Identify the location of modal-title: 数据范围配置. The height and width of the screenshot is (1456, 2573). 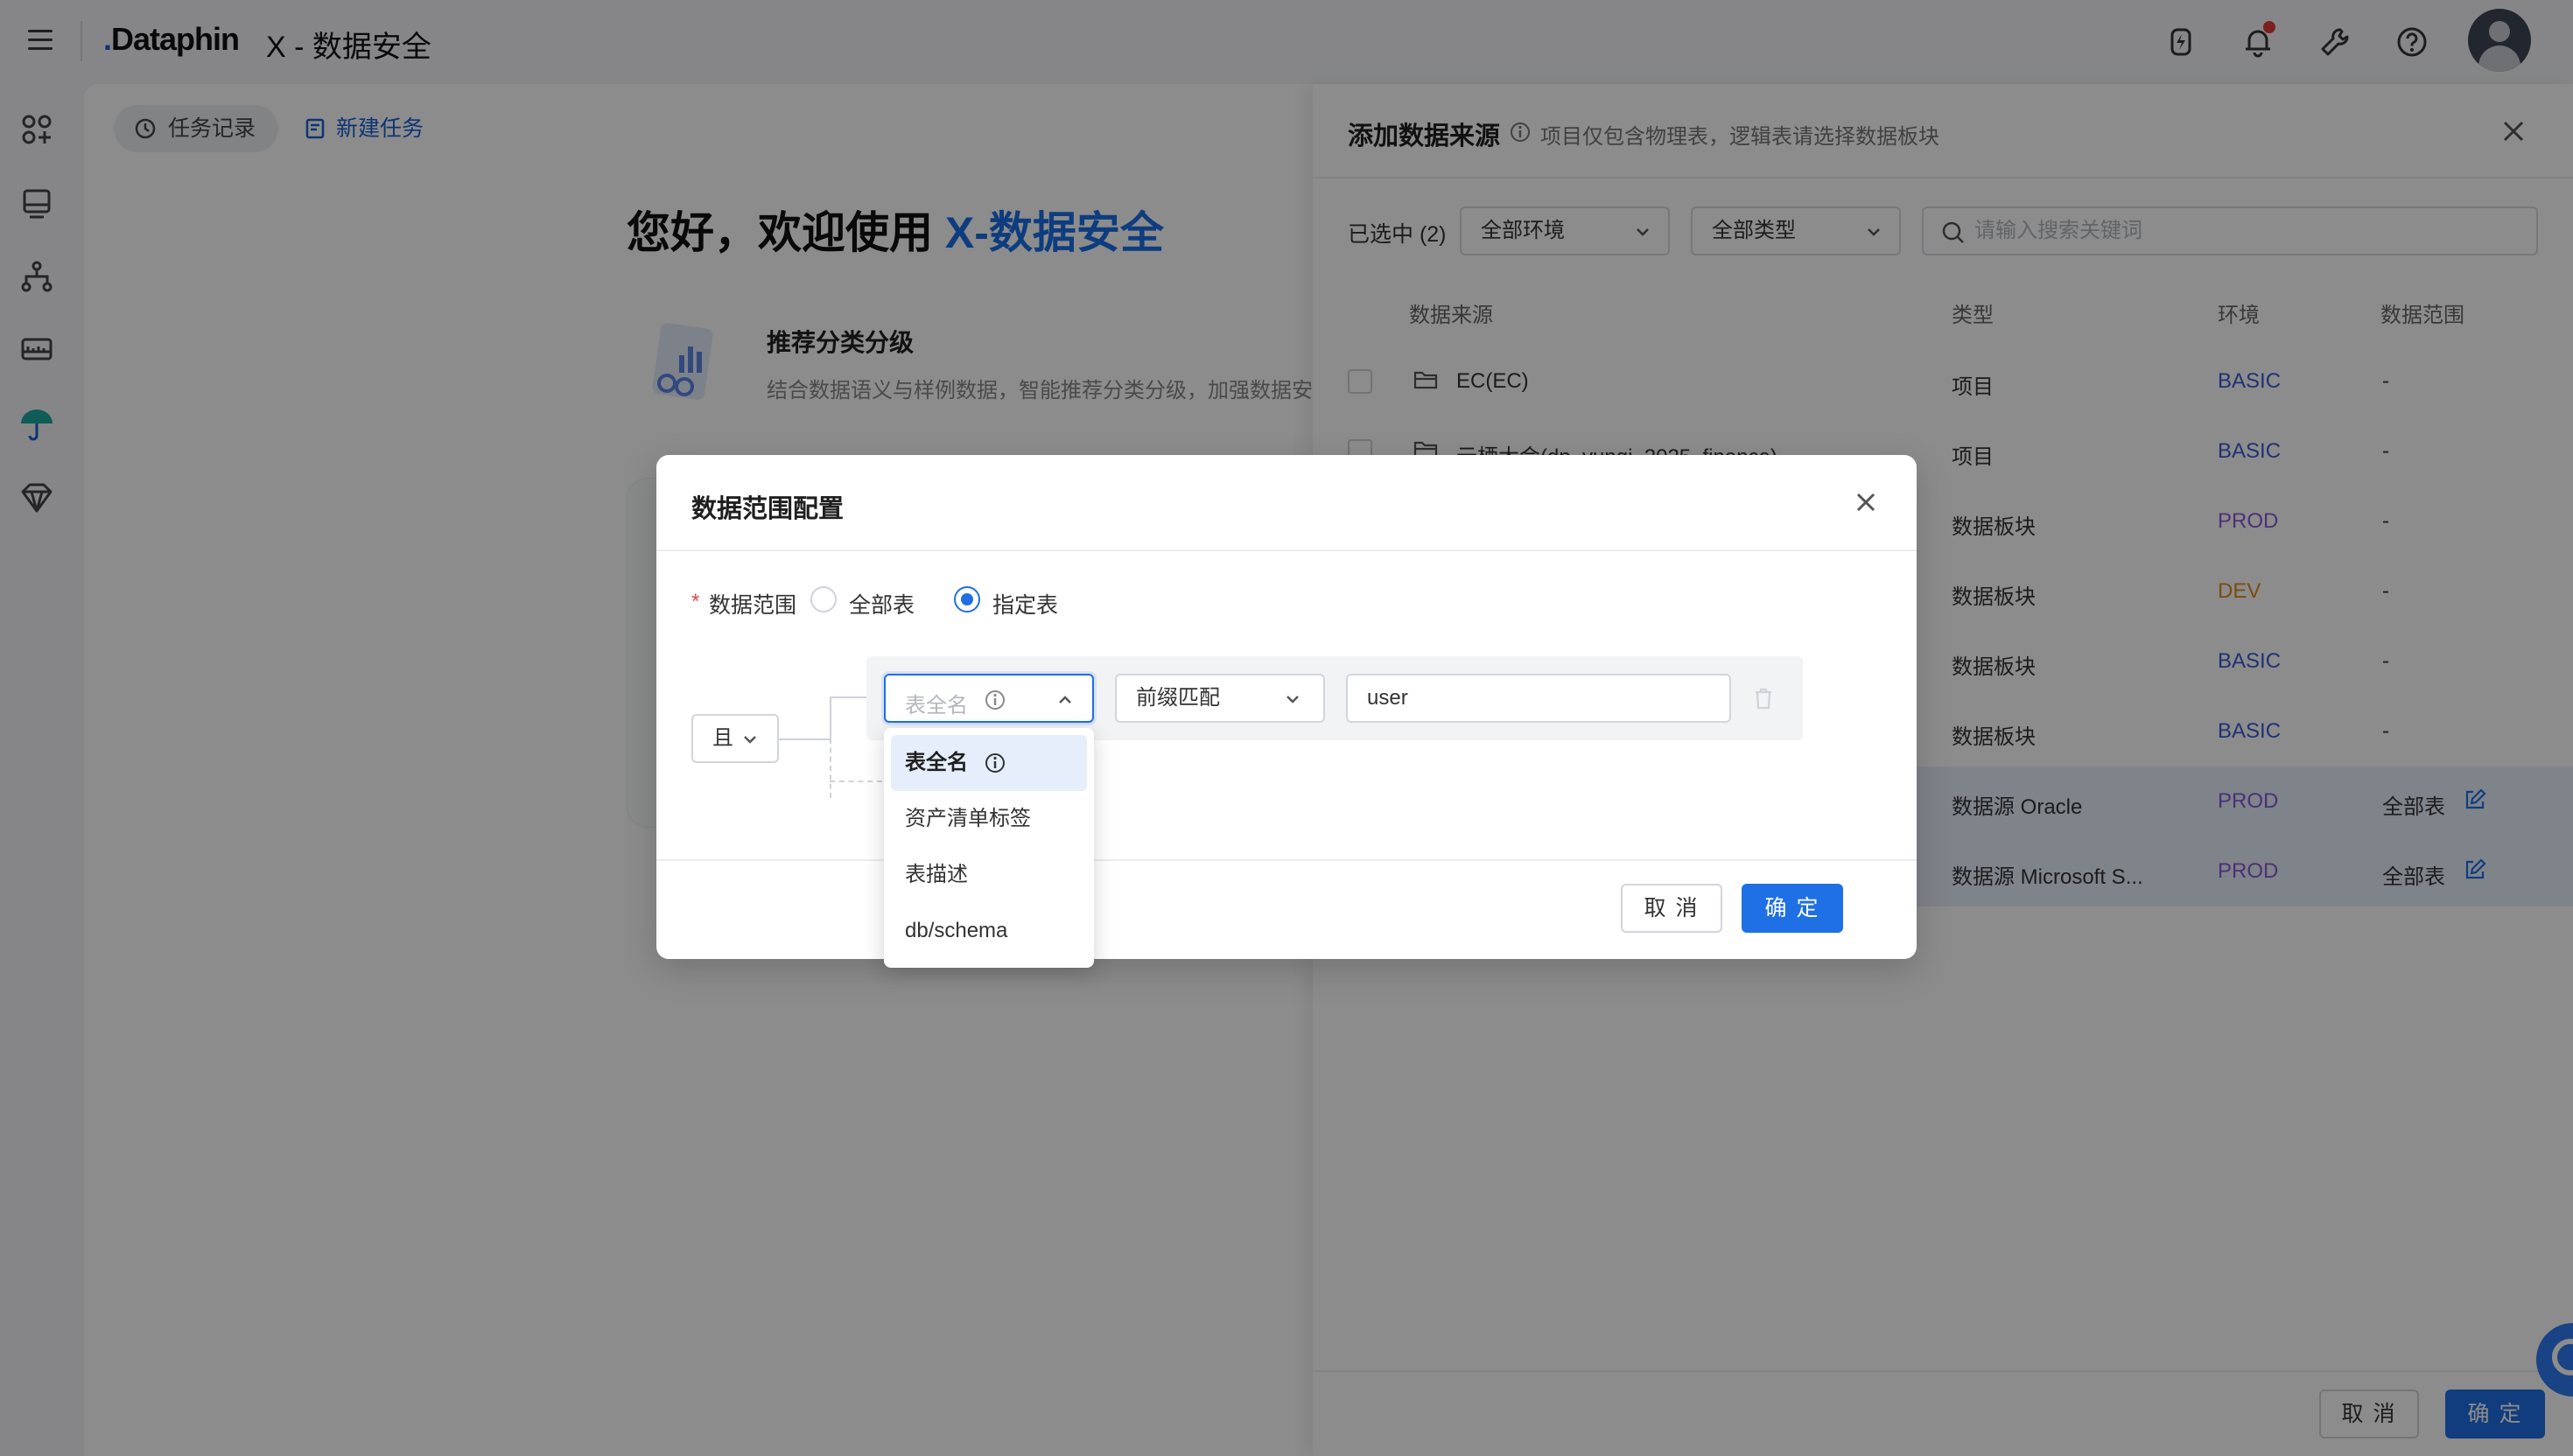
(768, 509).